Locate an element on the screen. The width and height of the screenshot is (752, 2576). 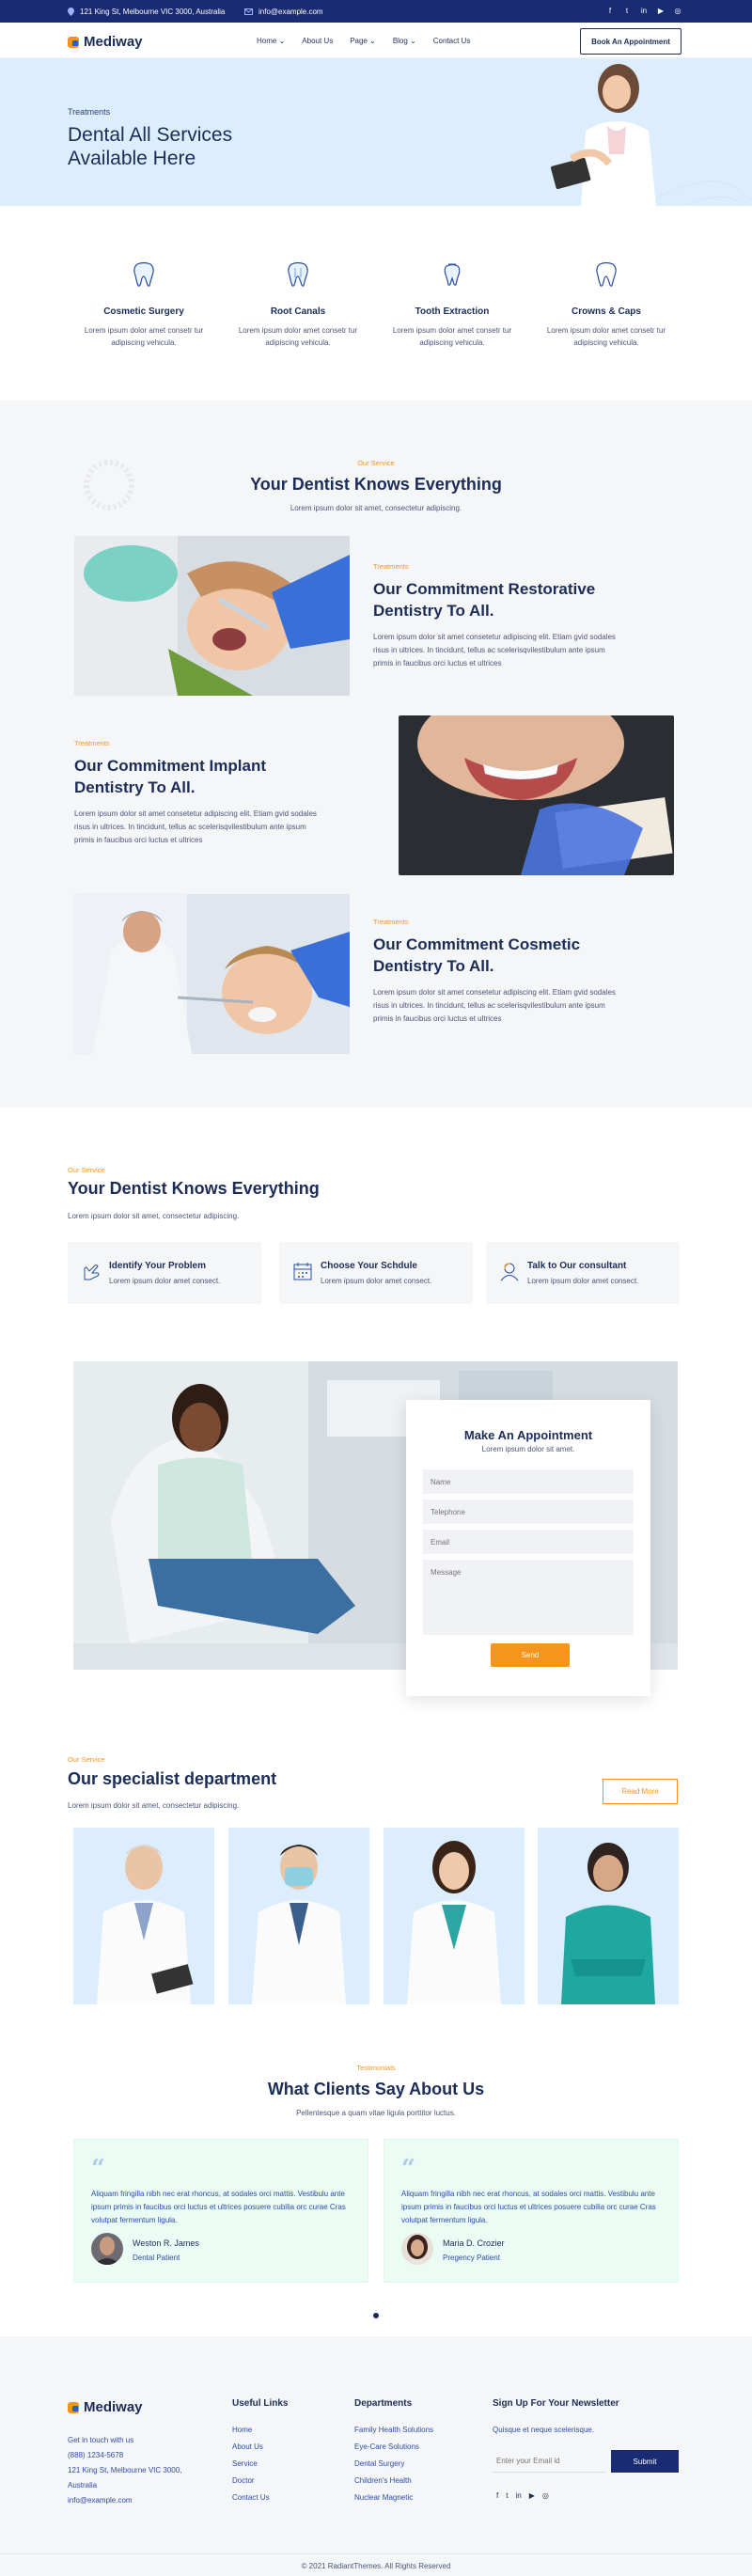
process-title: Your Dentist Knows Everything is located at coordinates (194, 1188).